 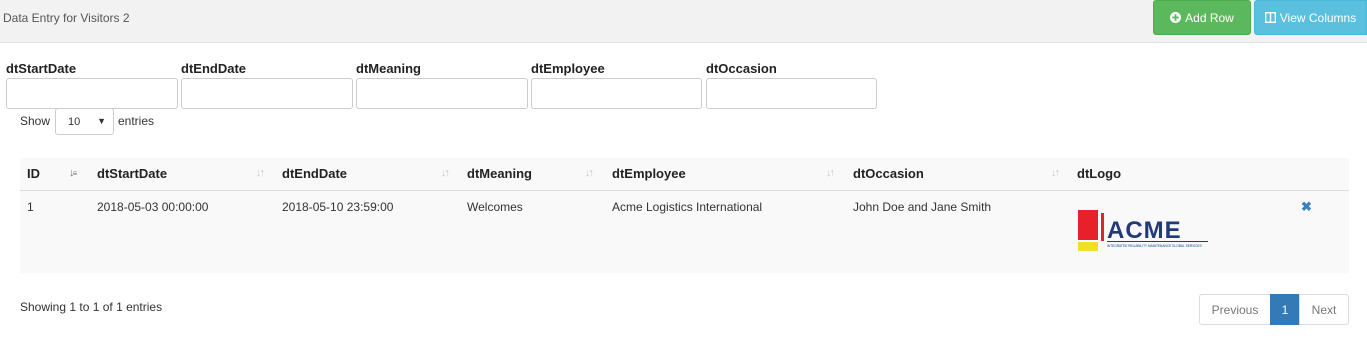 I want to click on filter-input-meaning, so click(x=442, y=93).